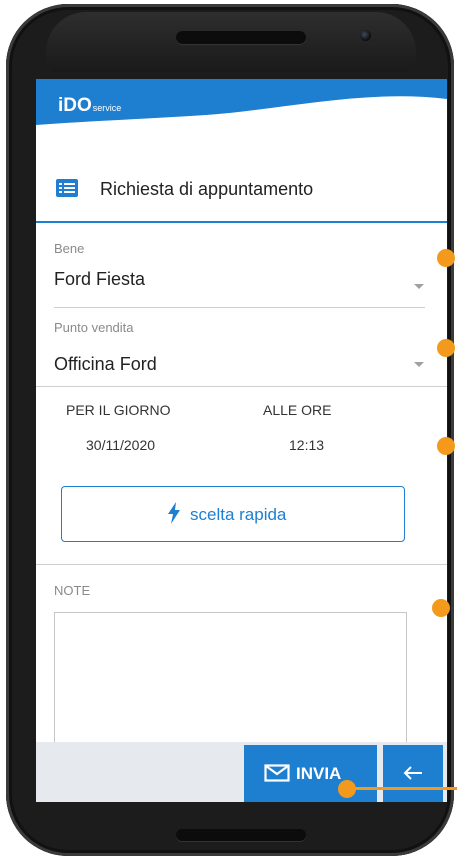  I want to click on app-header: iDOservice, so click(241, 110).